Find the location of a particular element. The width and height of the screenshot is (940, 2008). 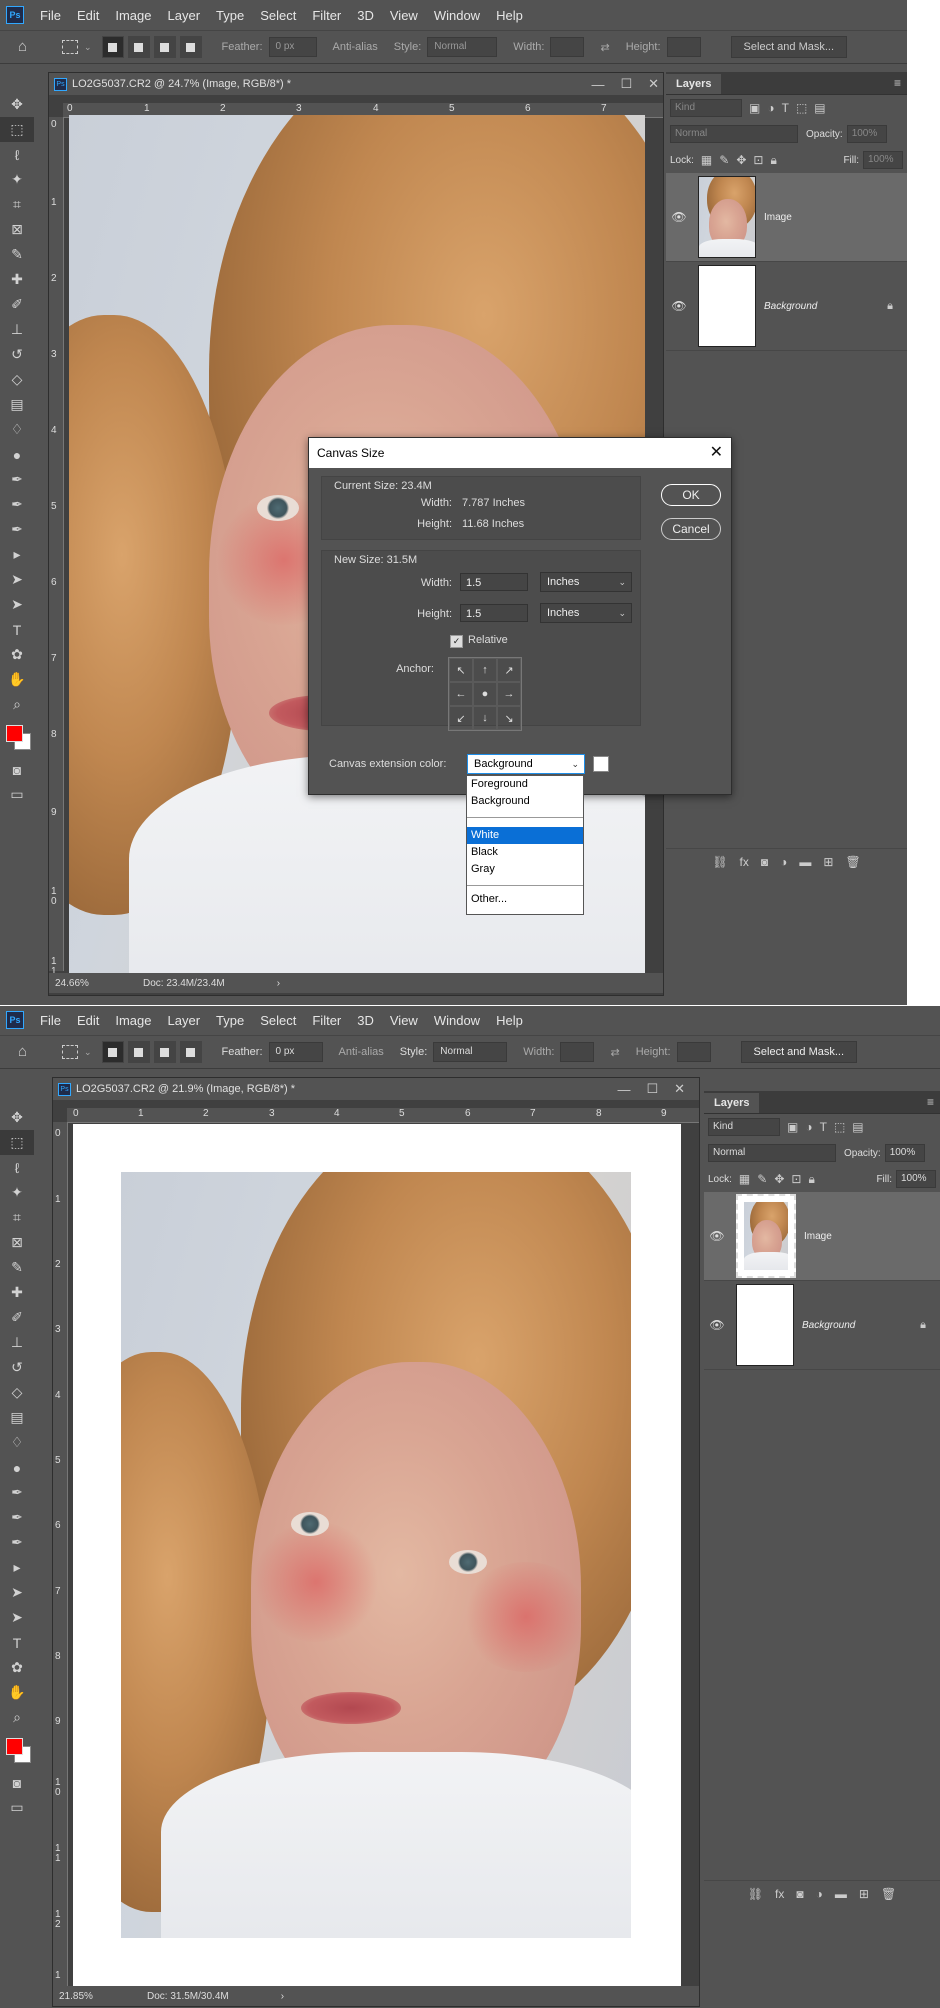

new-group-icon: ▬ is located at coordinates (805, 862).